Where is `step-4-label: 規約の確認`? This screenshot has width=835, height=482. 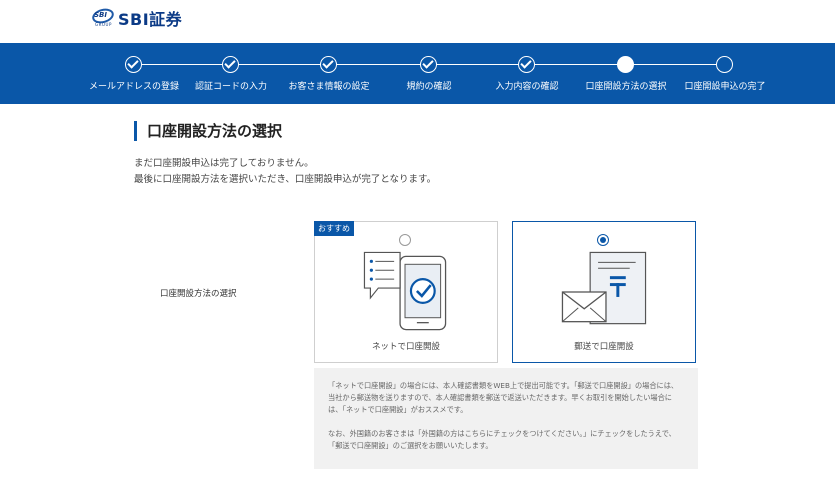 step-4-label: 規約の確認 is located at coordinates (429, 87).